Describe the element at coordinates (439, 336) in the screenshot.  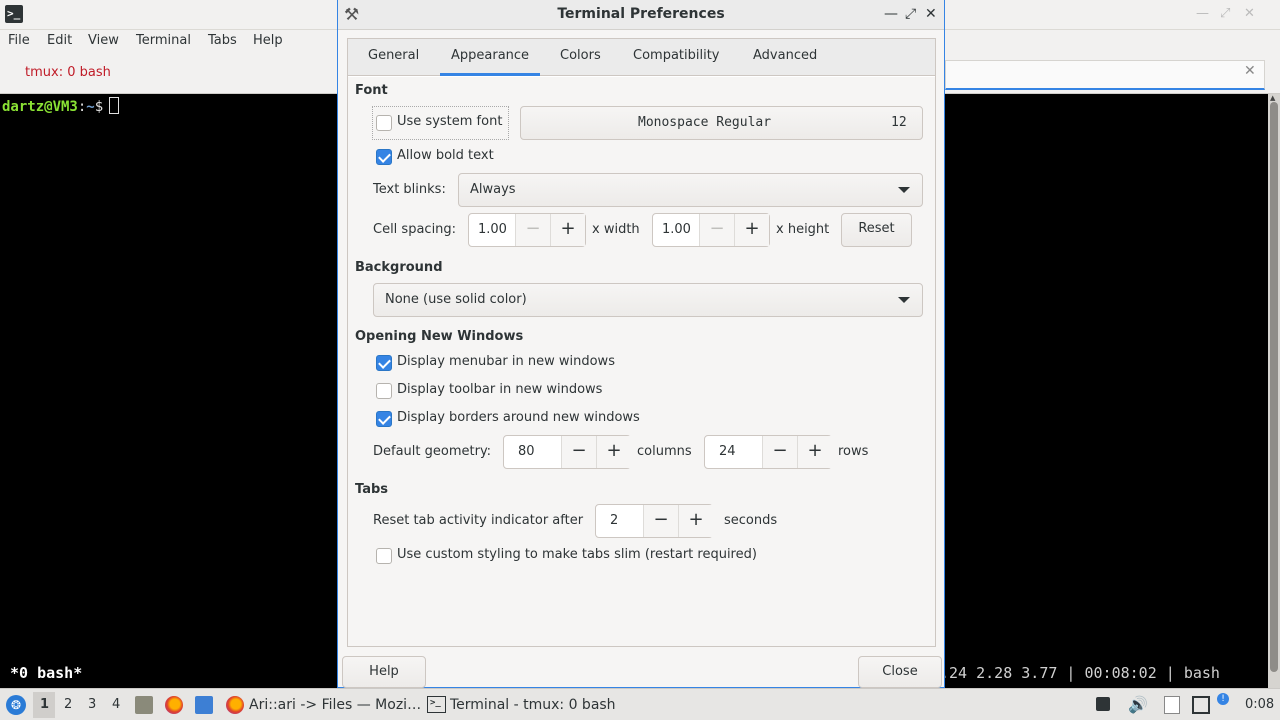
I see `new-windows-heading: Opening New Windows` at that location.